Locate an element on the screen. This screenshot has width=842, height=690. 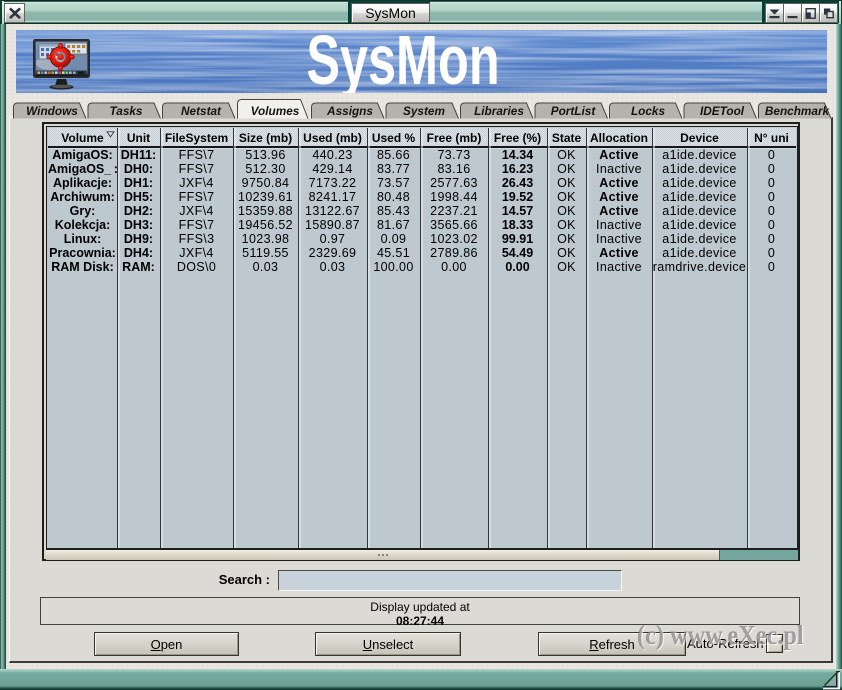
svg-text: Assigns is located at coordinates (349, 111).